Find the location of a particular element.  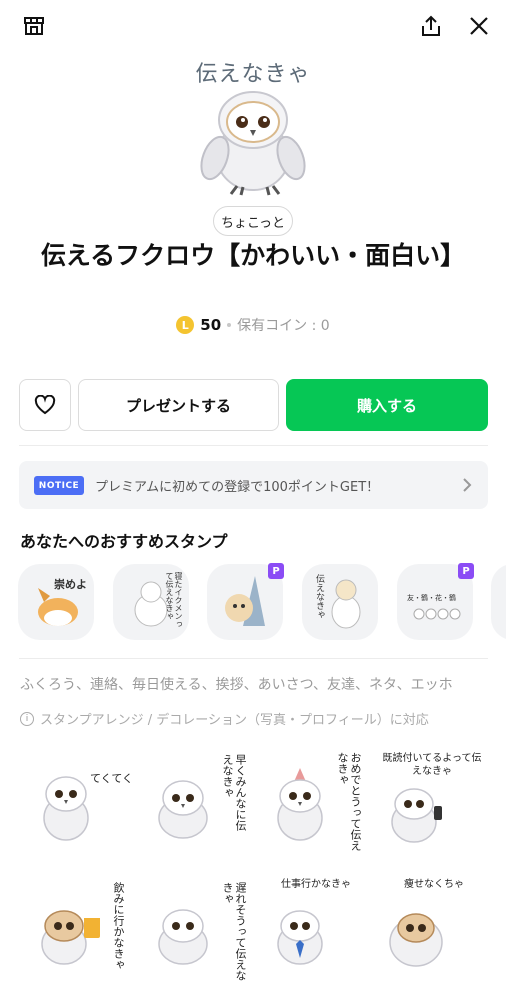

sticker-text: 飲みに行かなきゃ is located at coordinates (118, 926).